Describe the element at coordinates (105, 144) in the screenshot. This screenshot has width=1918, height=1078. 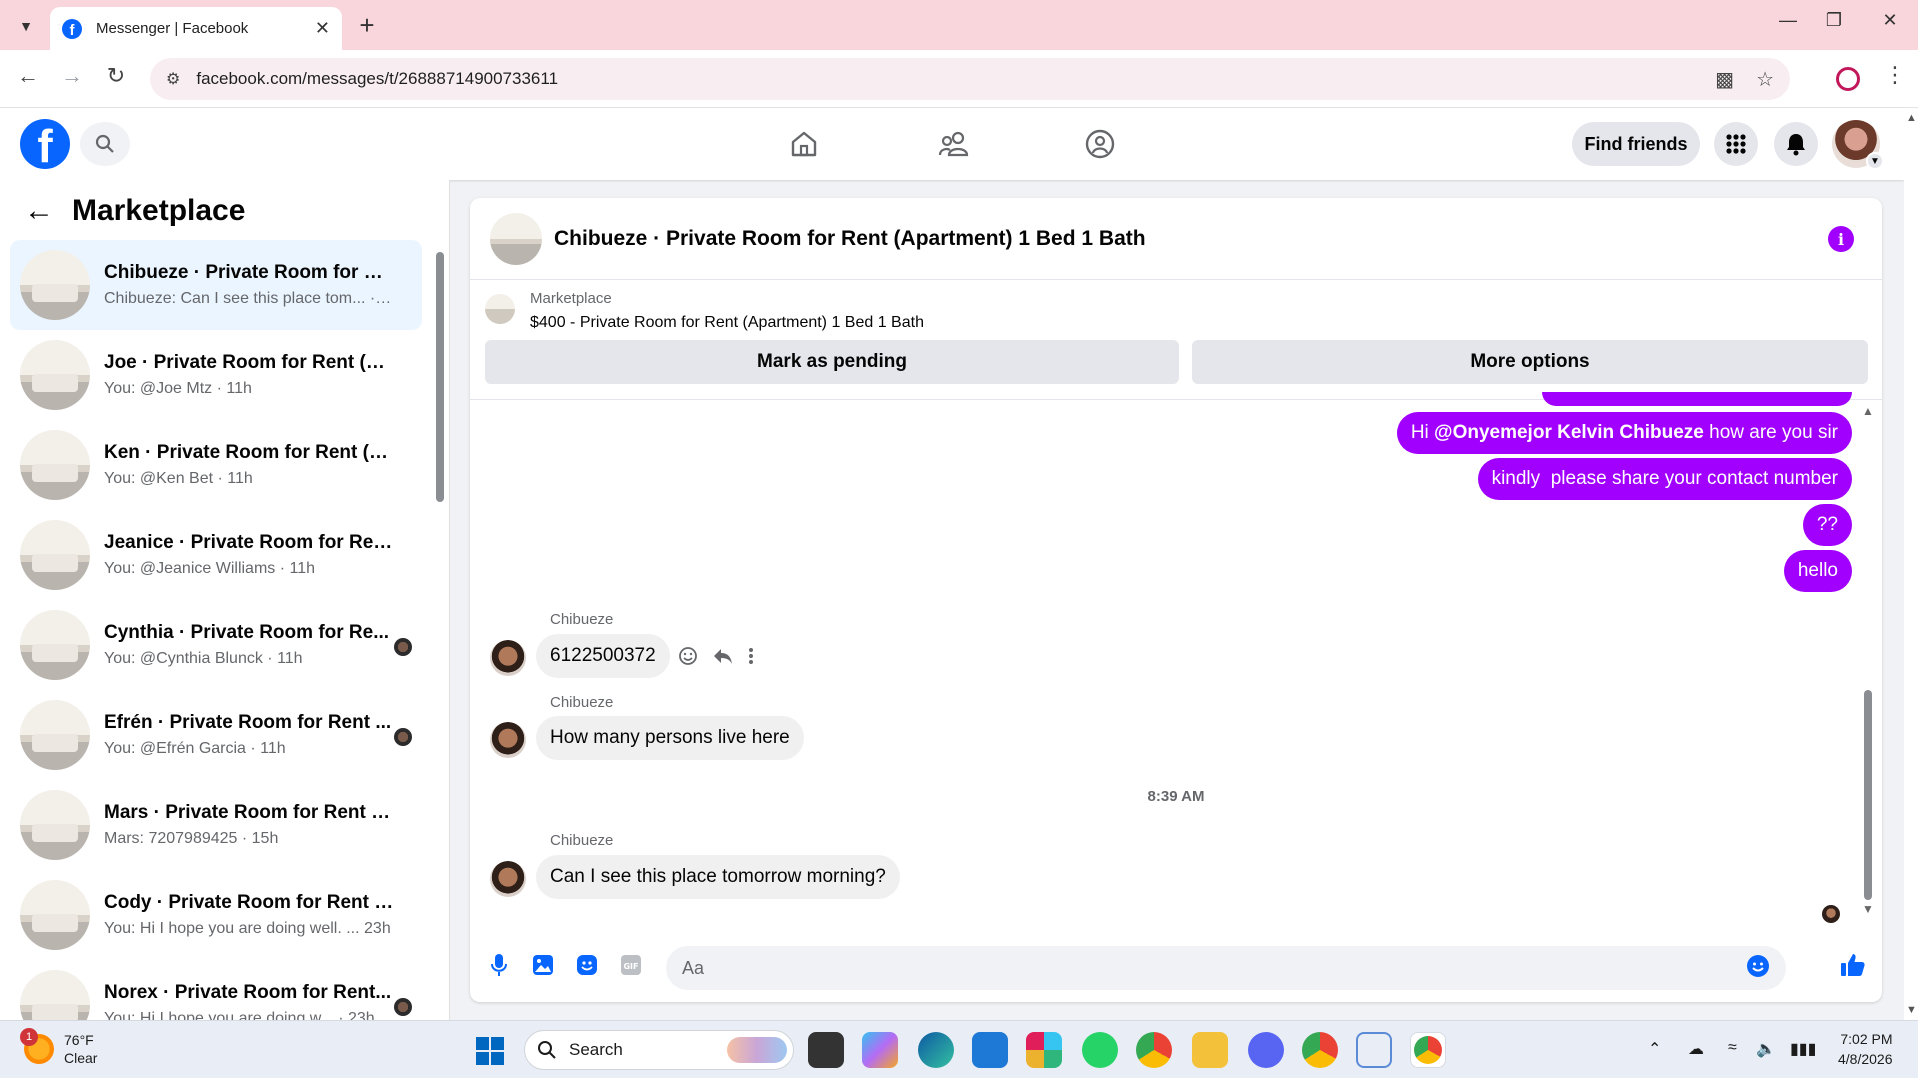
I see `search-icon` at that location.